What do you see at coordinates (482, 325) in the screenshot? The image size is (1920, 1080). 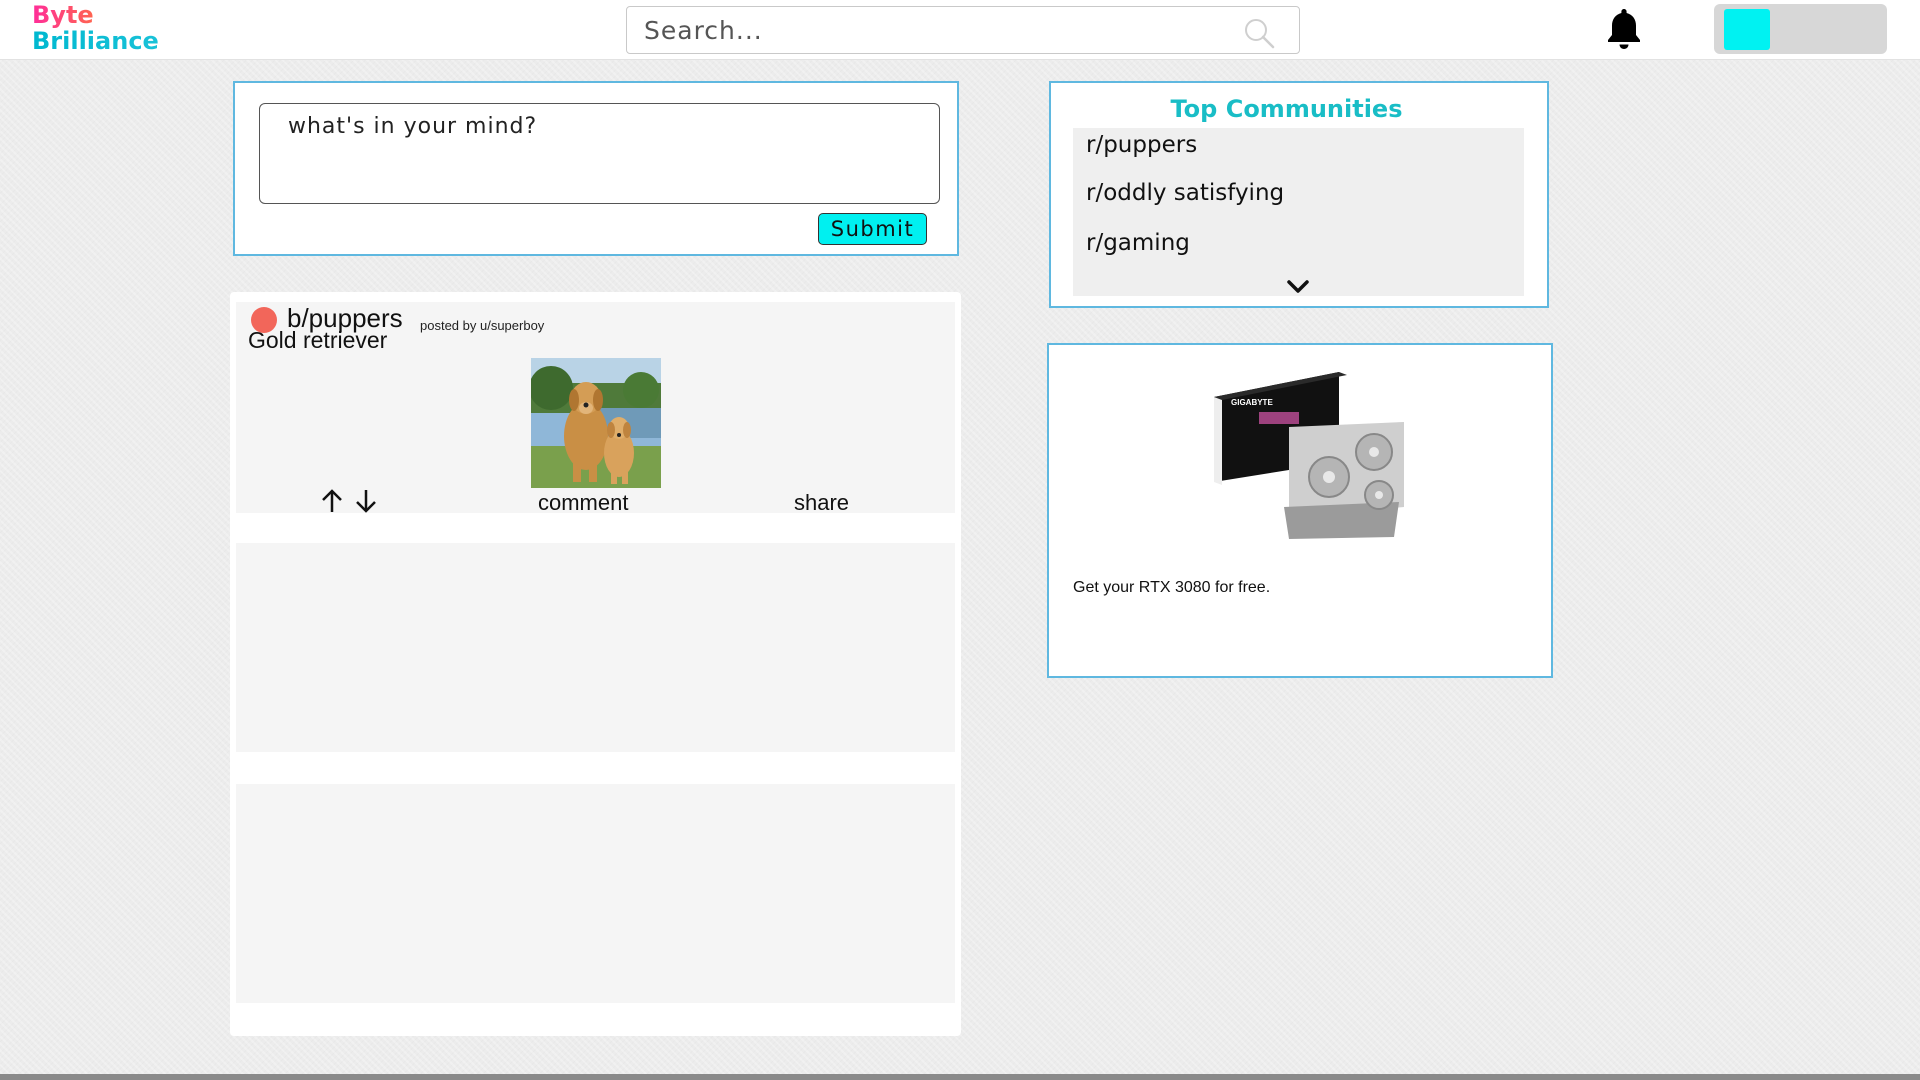 I see `post-author: posted by u/superboy` at bounding box center [482, 325].